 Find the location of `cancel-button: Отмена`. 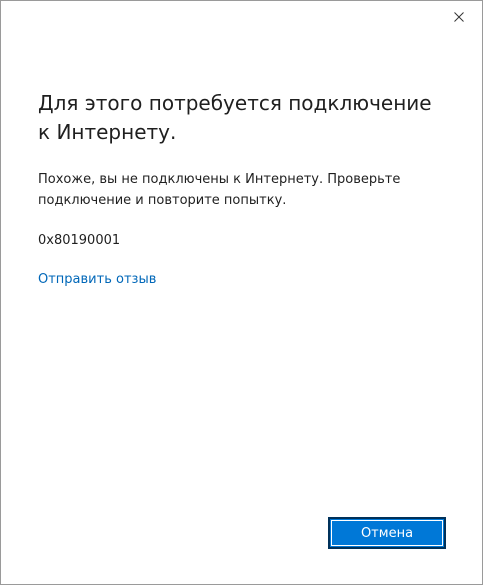

cancel-button: Отмена is located at coordinates (387, 533).